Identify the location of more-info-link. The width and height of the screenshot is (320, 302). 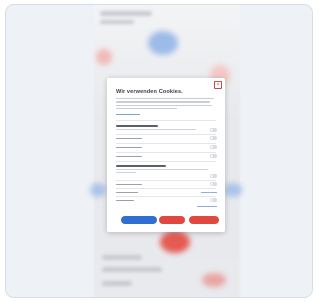
(207, 207).